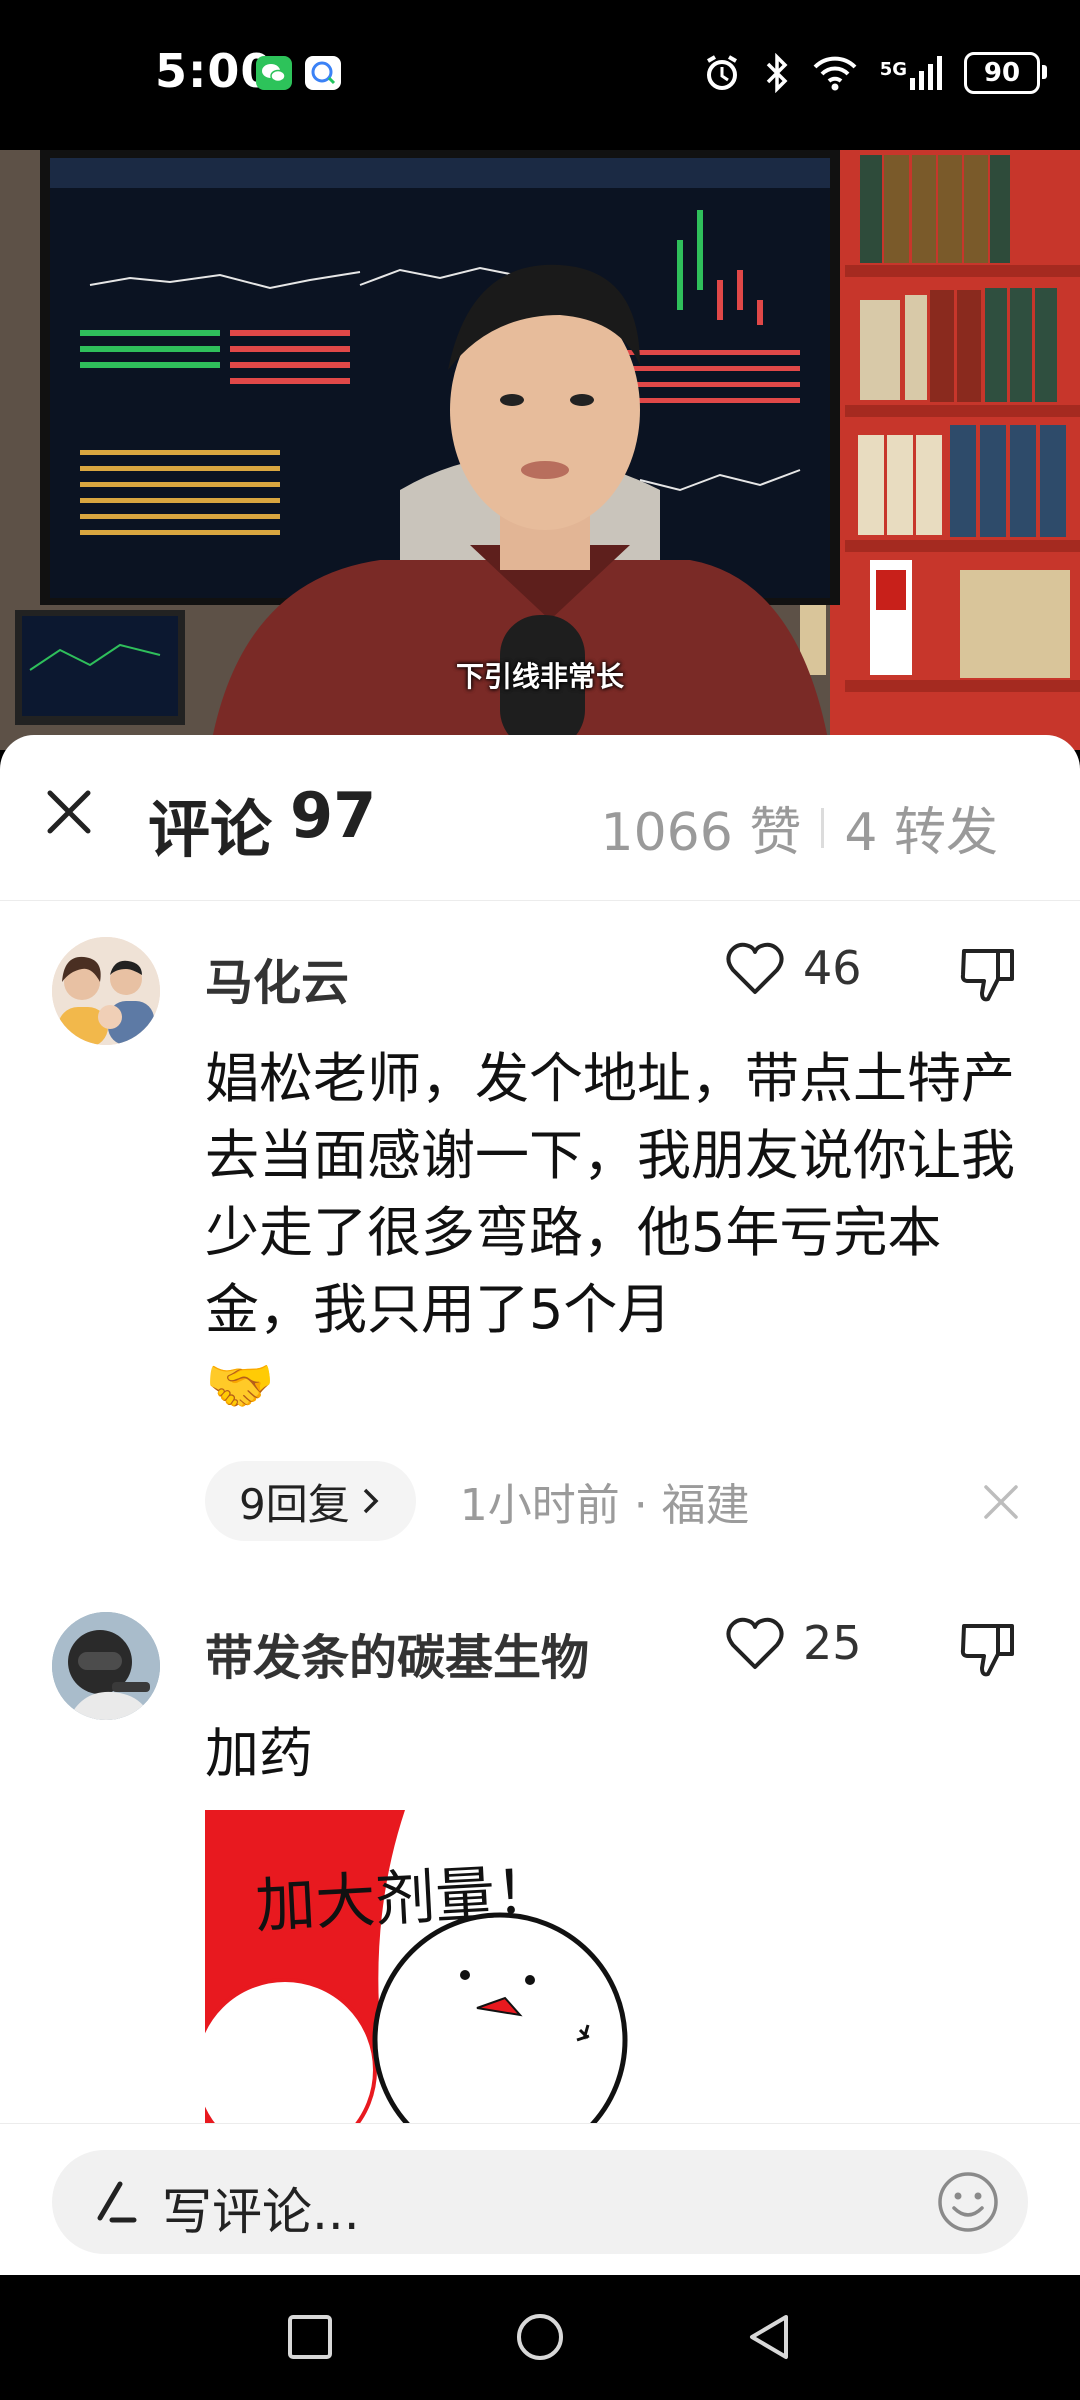 Image resolution: width=1080 pixels, height=2400 pixels. Describe the element at coordinates (835, 73) in the screenshot. I see `wifi-icon` at that location.